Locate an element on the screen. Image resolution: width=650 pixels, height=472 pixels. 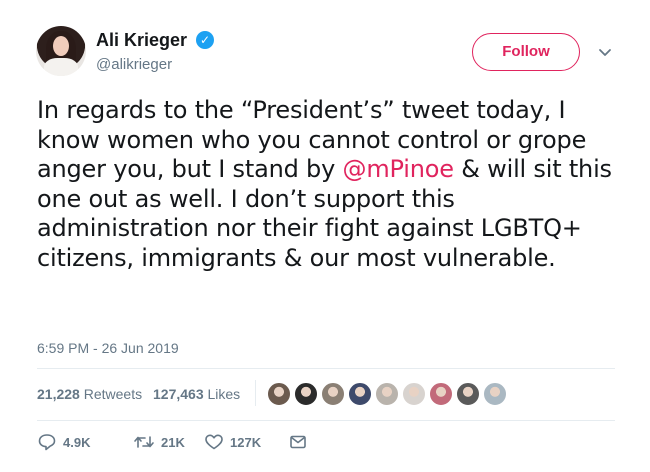
like-button: 127K is located at coordinates (232, 442).